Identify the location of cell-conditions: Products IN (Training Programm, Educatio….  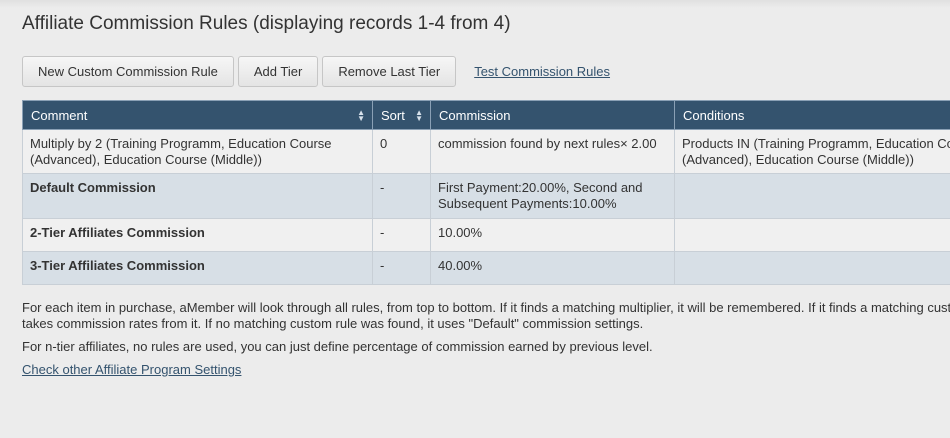
(812, 151).